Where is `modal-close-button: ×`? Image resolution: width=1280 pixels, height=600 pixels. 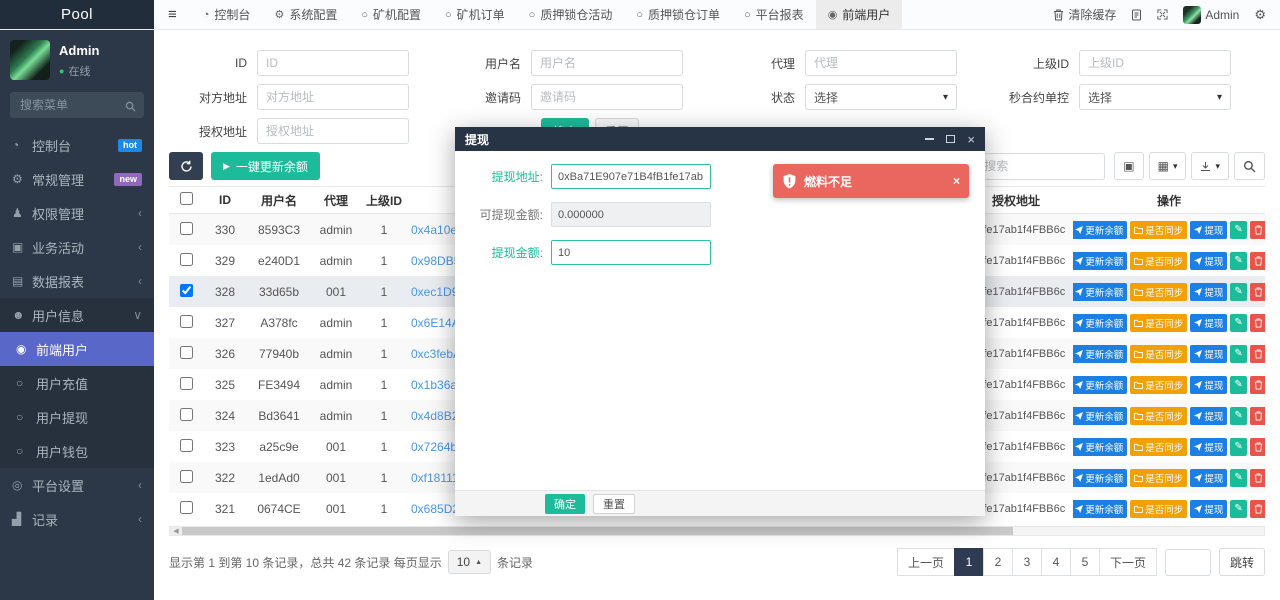
modal-close-button: × is located at coordinates (971, 139).